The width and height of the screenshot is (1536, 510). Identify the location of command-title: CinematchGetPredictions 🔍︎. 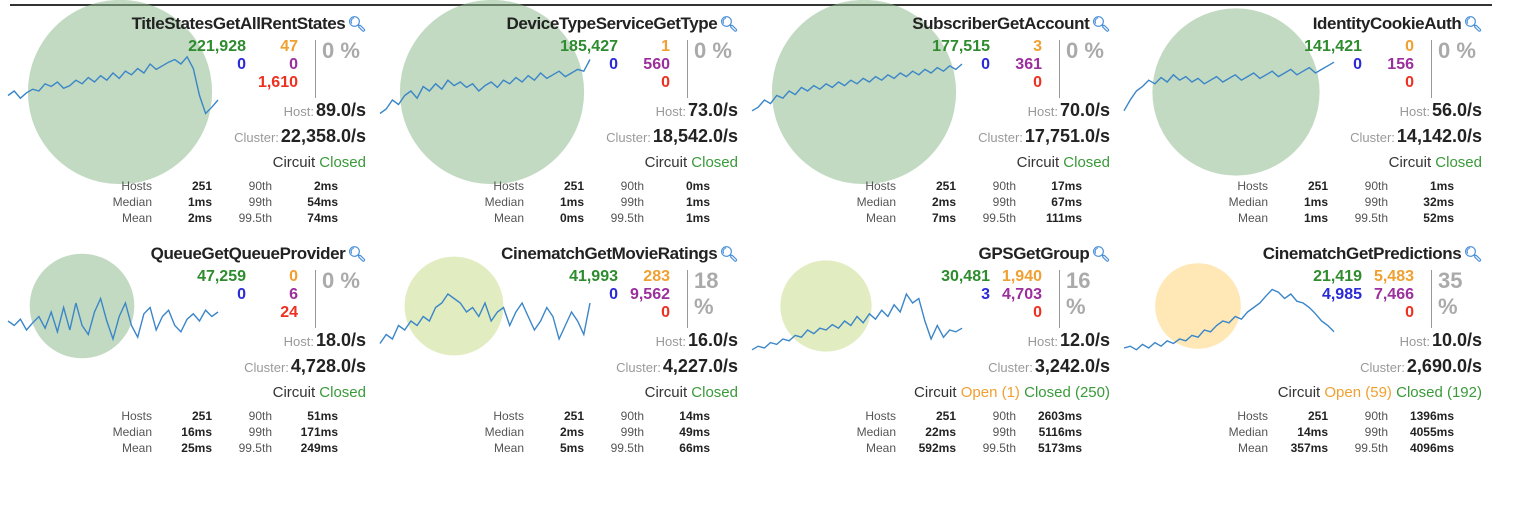
(1373, 254).